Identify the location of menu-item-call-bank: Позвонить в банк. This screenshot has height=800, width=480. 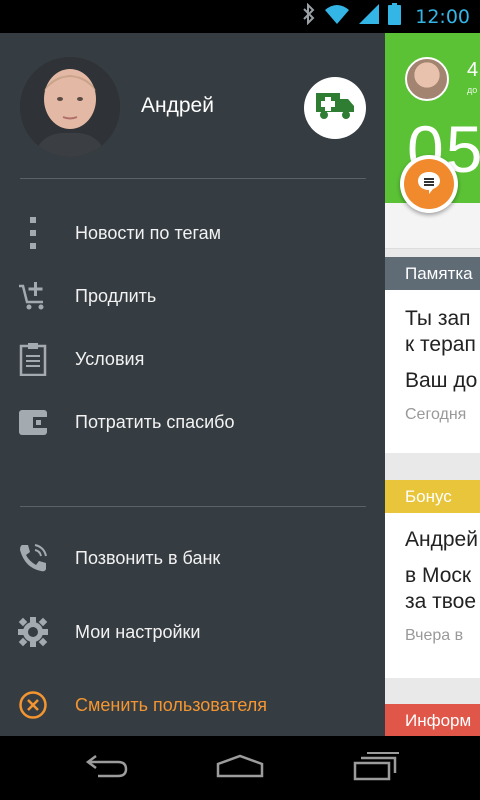
(192, 558).